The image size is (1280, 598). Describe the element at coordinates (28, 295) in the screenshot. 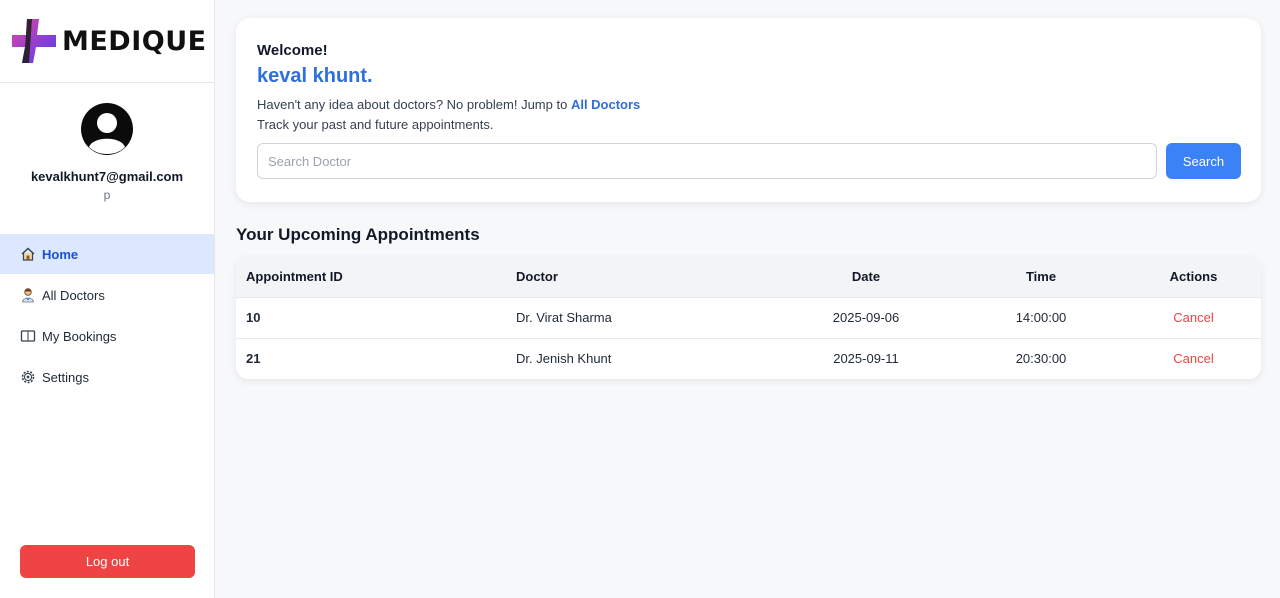

I see `doctor-icon` at that location.